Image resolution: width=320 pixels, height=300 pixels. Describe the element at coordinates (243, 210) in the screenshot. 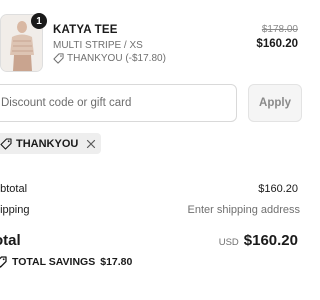

I see `shipping-value: Enter shipping address` at that location.